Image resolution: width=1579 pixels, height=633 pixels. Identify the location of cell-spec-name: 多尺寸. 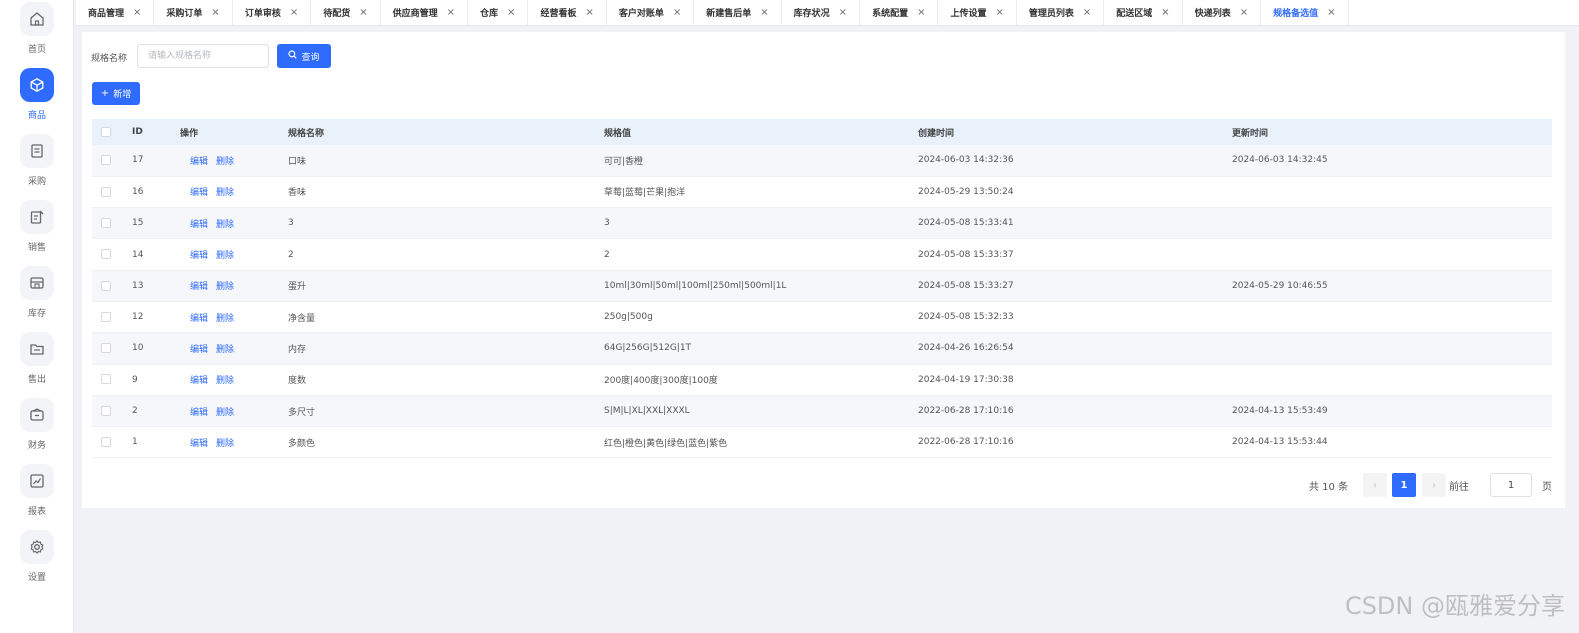
(446, 411).